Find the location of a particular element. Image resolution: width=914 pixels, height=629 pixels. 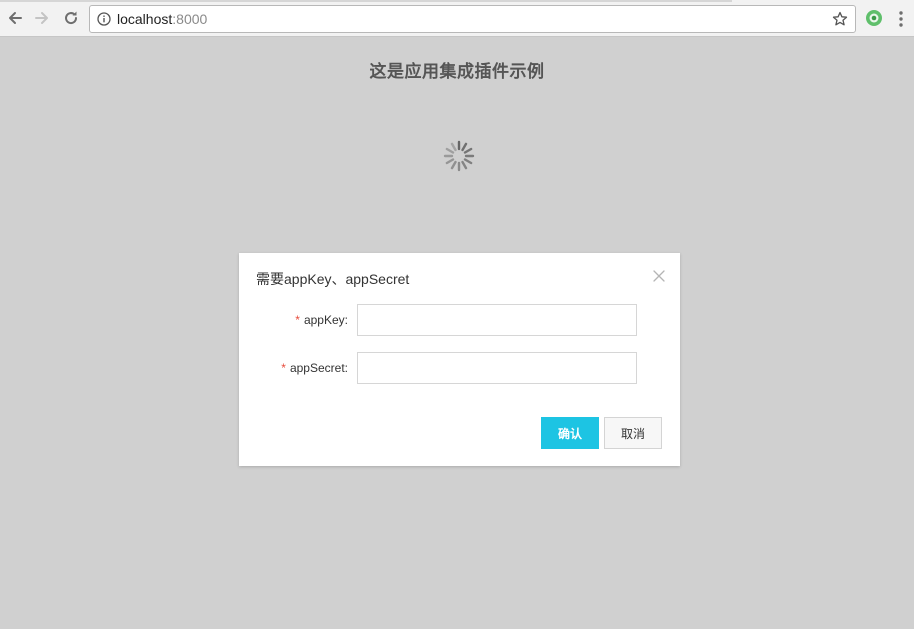

reload-icon is located at coordinates (71, 18).